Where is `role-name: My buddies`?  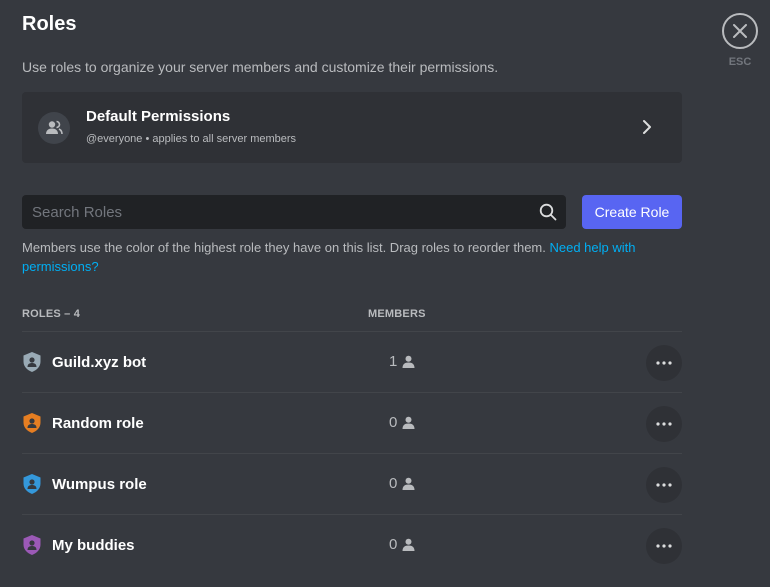 role-name: My buddies is located at coordinates (93, 545).